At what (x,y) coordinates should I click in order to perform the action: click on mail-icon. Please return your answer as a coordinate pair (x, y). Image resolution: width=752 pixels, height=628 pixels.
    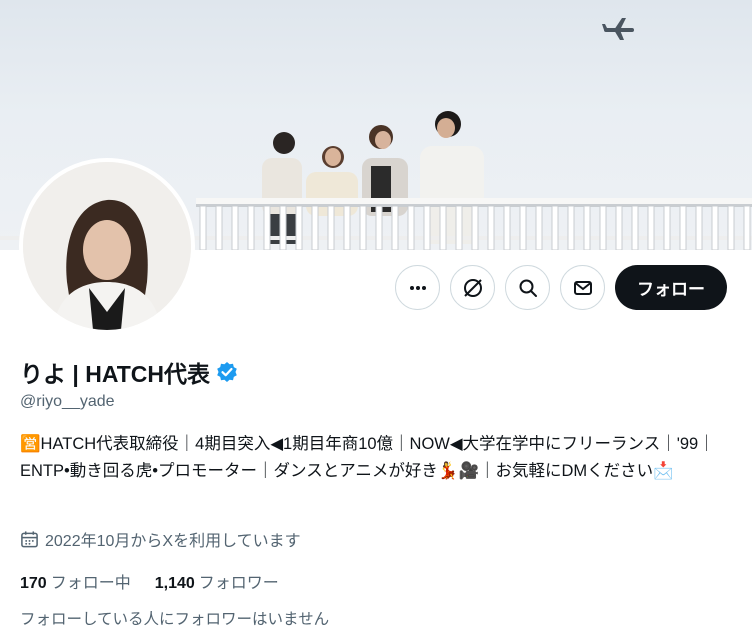
    Looking at the image, I should click on (582, 287).